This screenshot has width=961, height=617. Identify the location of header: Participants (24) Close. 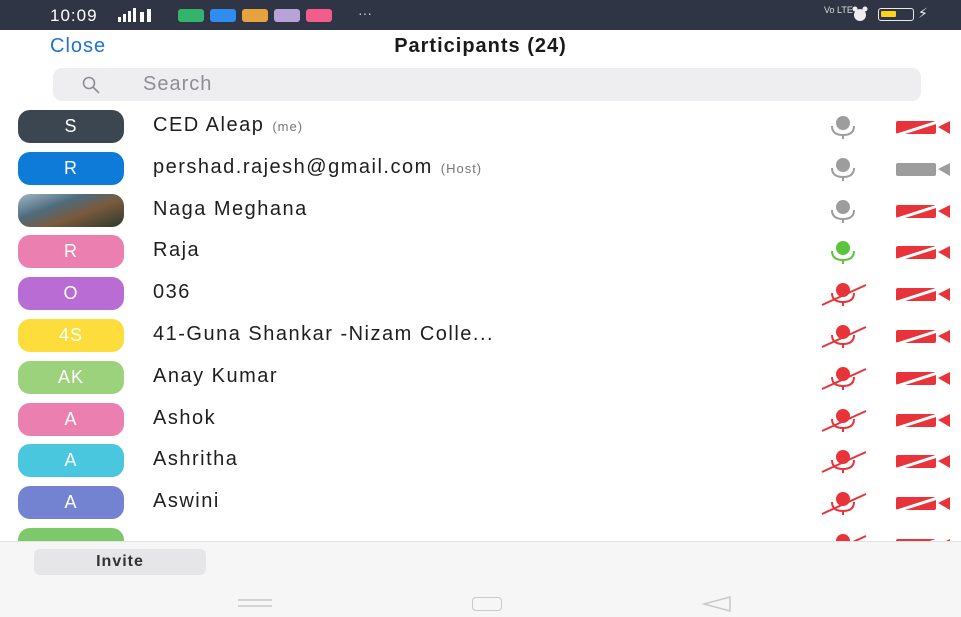
(480, 48).